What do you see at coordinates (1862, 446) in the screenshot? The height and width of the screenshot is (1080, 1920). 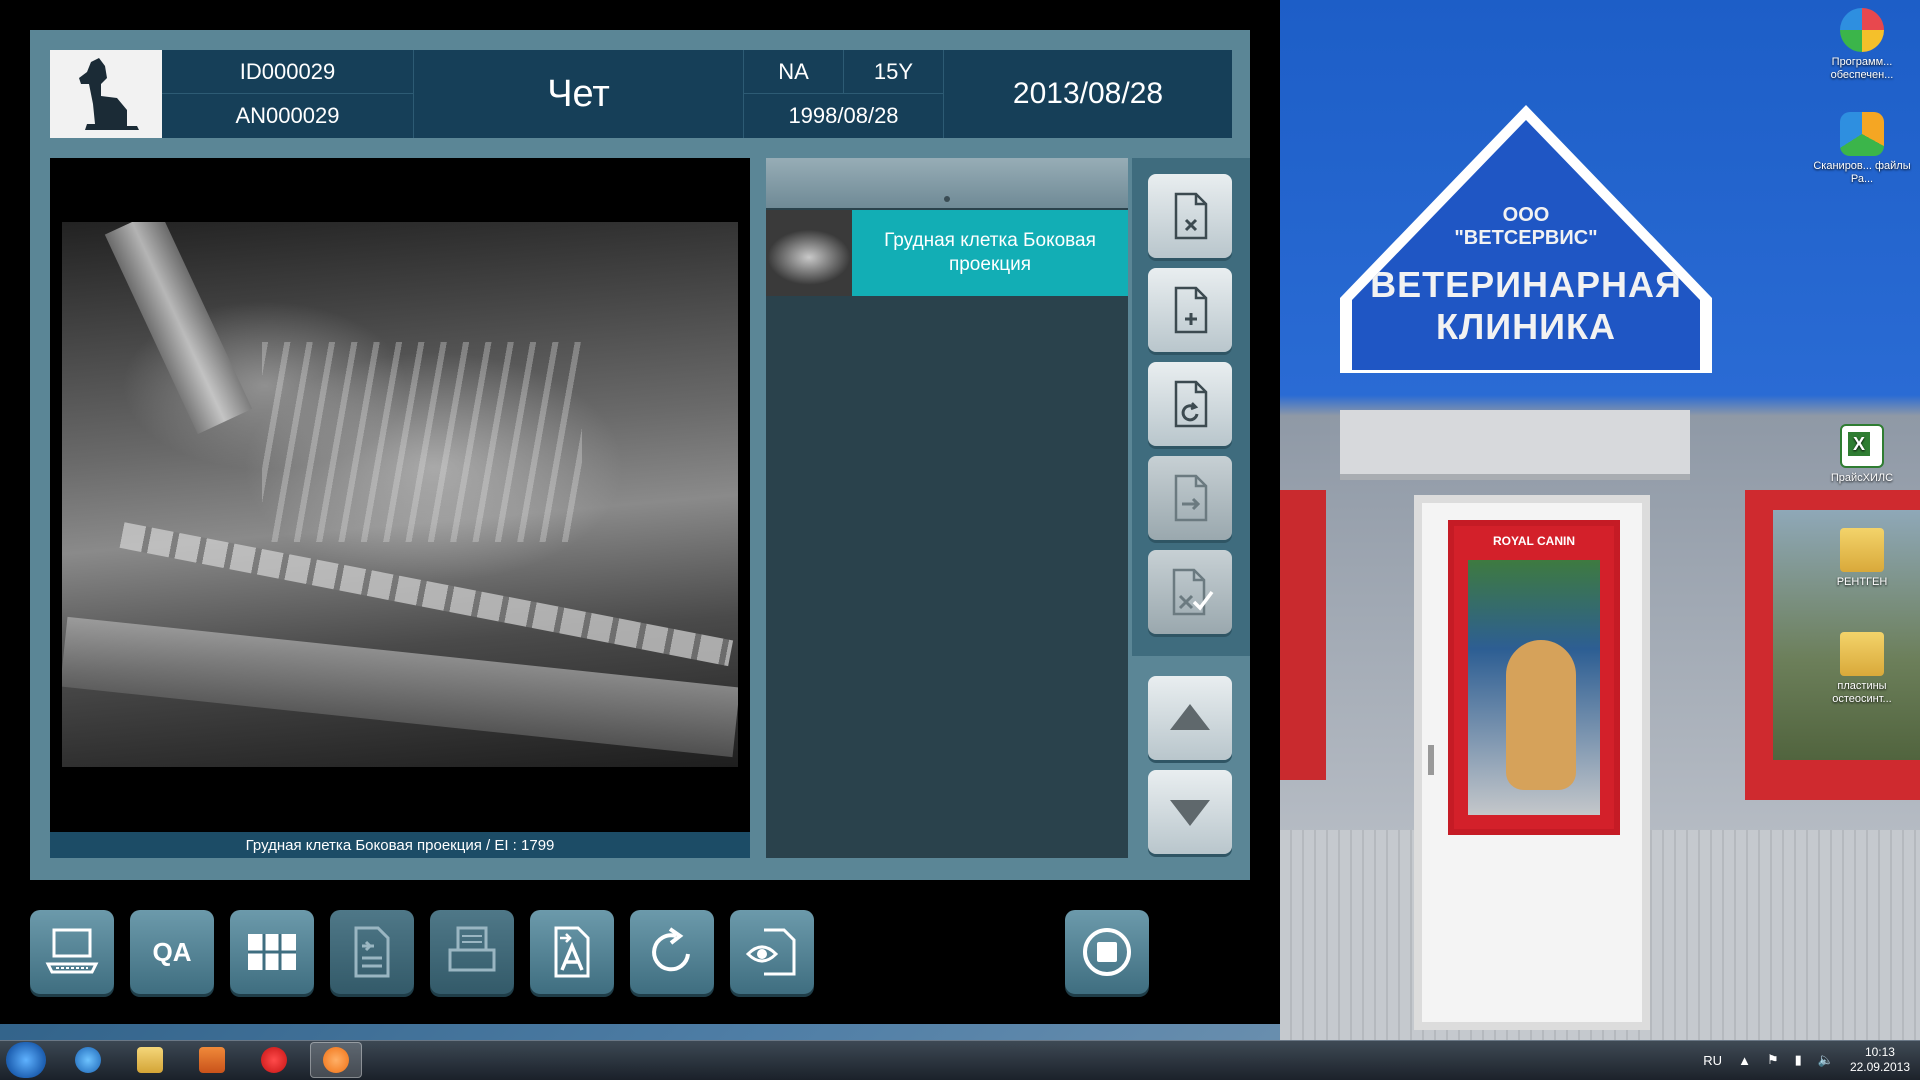 I see `excel-icon` at bounding box center [1862, 446].